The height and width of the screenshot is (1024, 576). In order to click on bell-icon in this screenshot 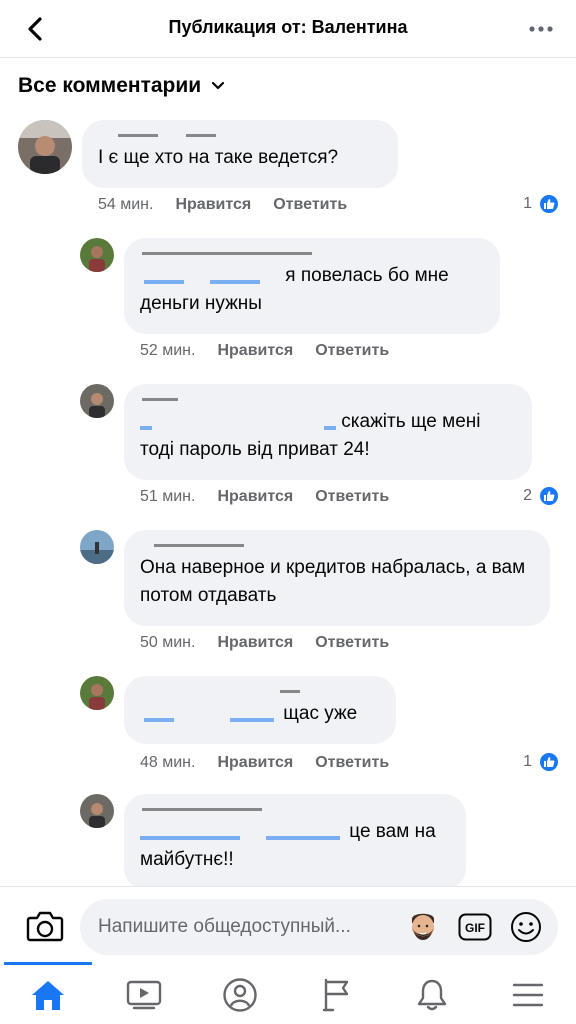, I will do `click(432, 995)`.